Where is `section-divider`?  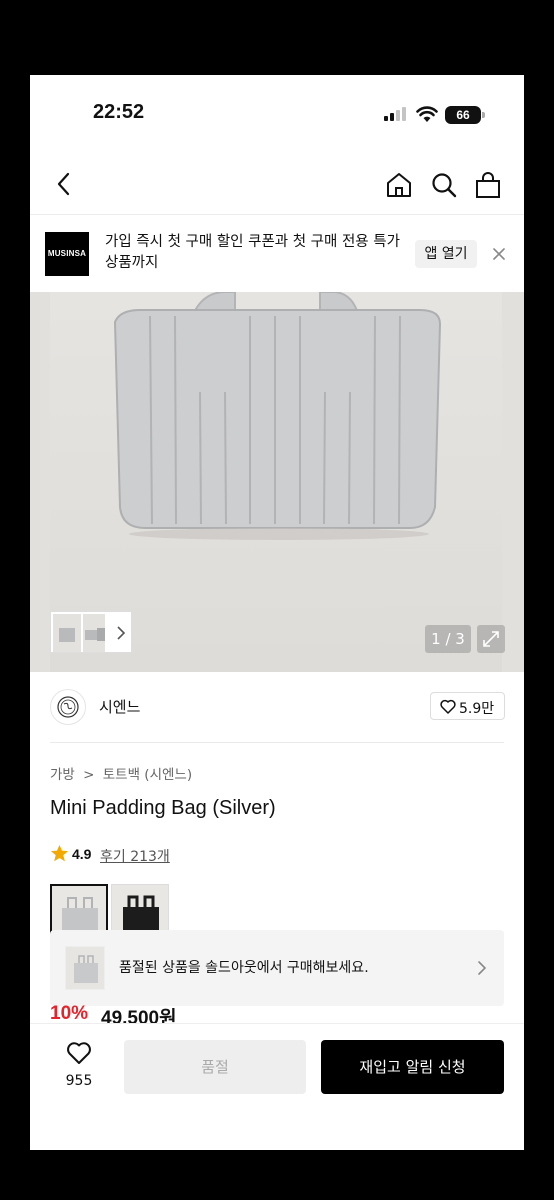 section-divider is located at coordinates (277, 742).